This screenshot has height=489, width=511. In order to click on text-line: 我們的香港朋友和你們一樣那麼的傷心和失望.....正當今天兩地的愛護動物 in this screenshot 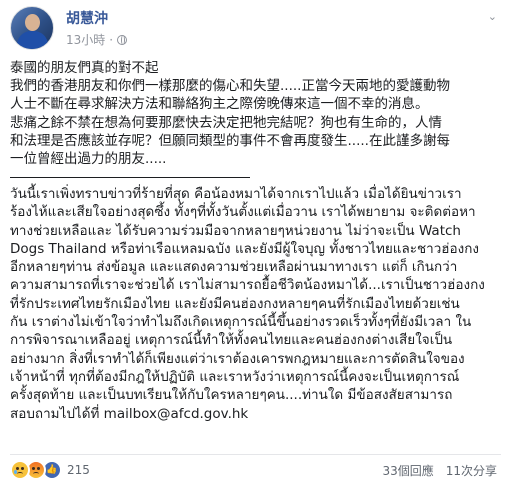, I will do `click(230, 86)`.